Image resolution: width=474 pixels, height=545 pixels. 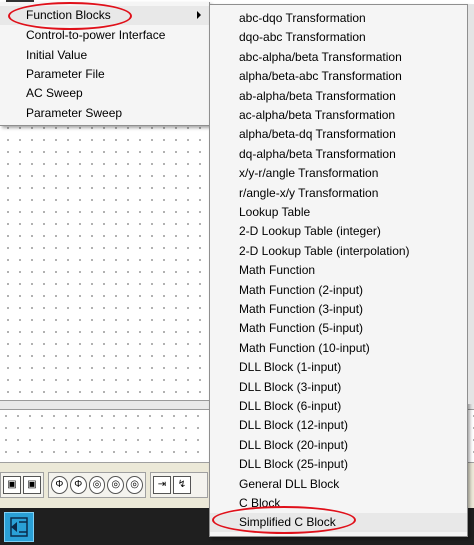 What do you see at coordinates (338, 523) in the screenshot?
I see `submenu-item: Simplified C Block` at bounding box center [338, 523].